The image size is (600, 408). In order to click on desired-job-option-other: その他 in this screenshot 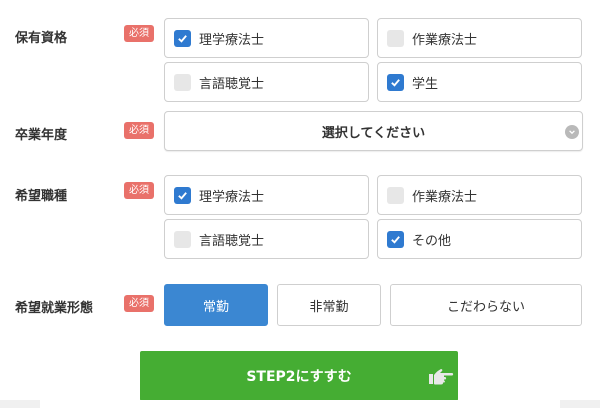, I will do `click(479, 239)`.